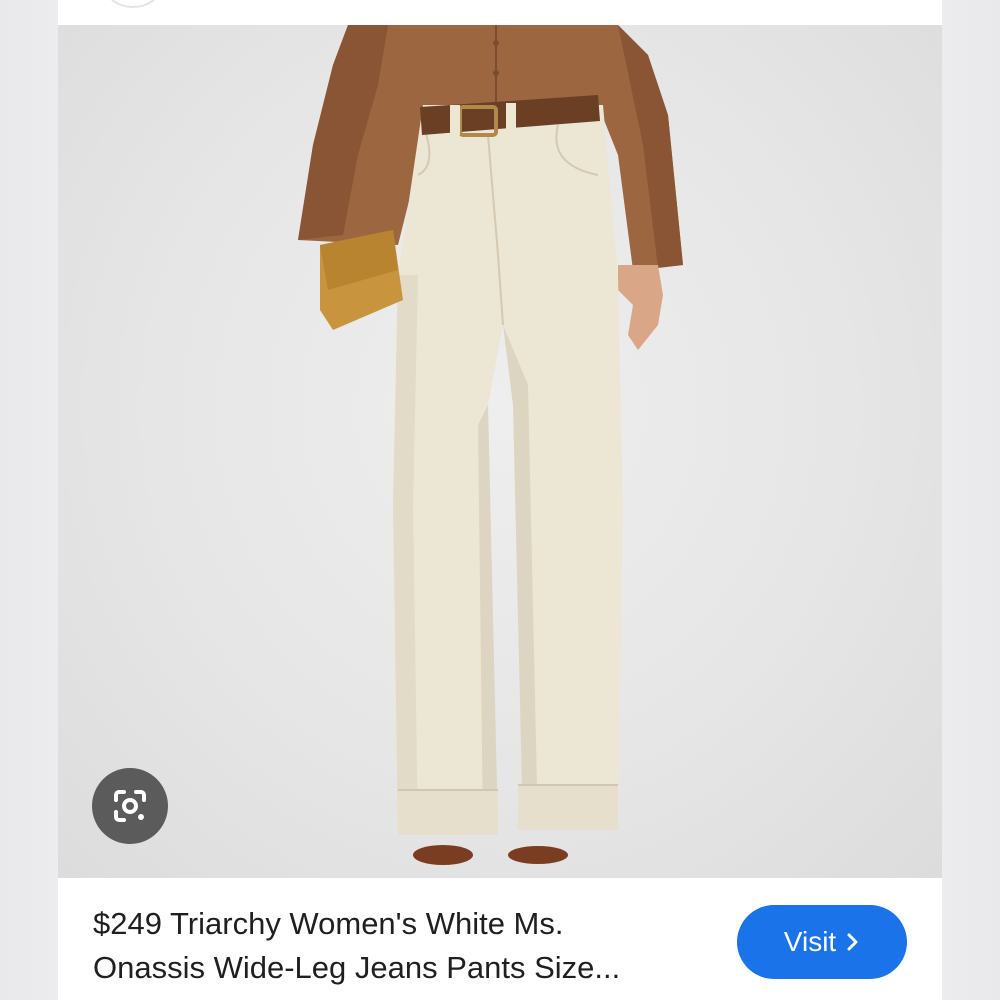  I want to click on chevron-right-icon, so click(852, 942).